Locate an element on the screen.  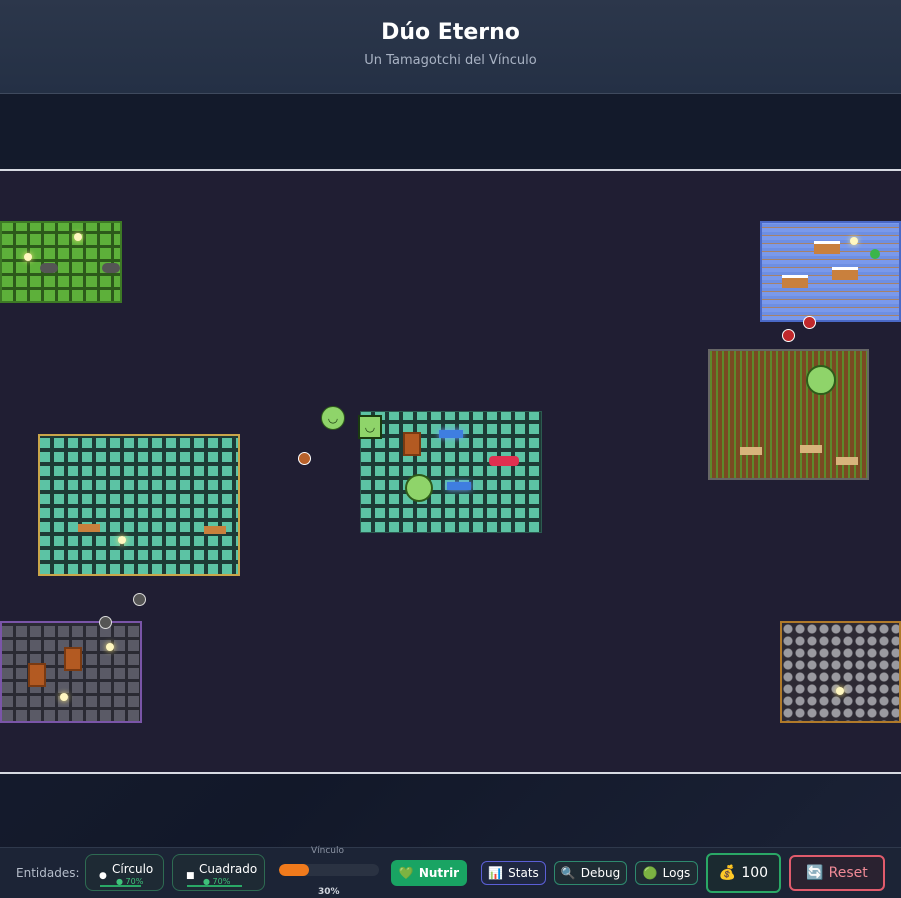
bond-value: 30% is located at coordinates (329, 892).